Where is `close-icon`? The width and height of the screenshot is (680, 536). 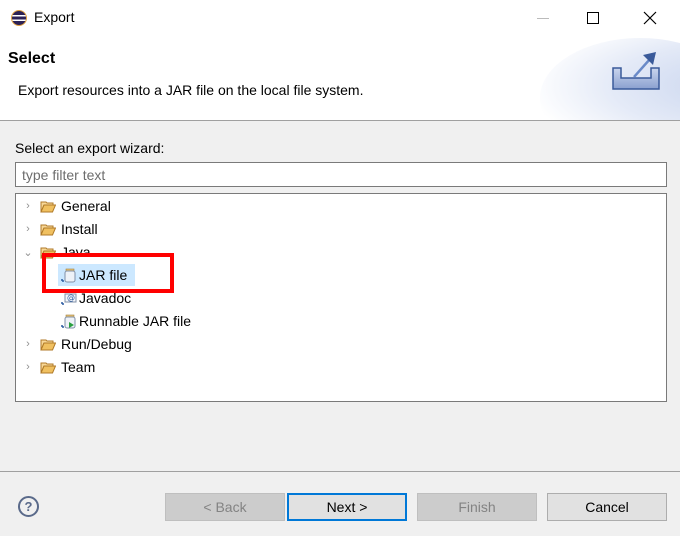 close-icon is located at coordinates (650, 18).